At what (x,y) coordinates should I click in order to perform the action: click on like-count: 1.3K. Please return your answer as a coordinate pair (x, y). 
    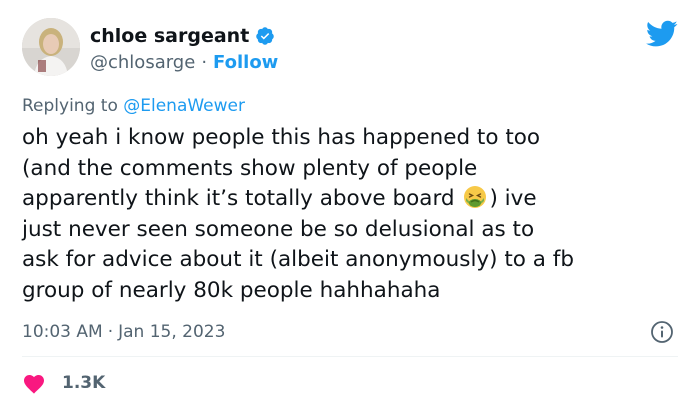
    Looking at the image, I should click on (84, 383).